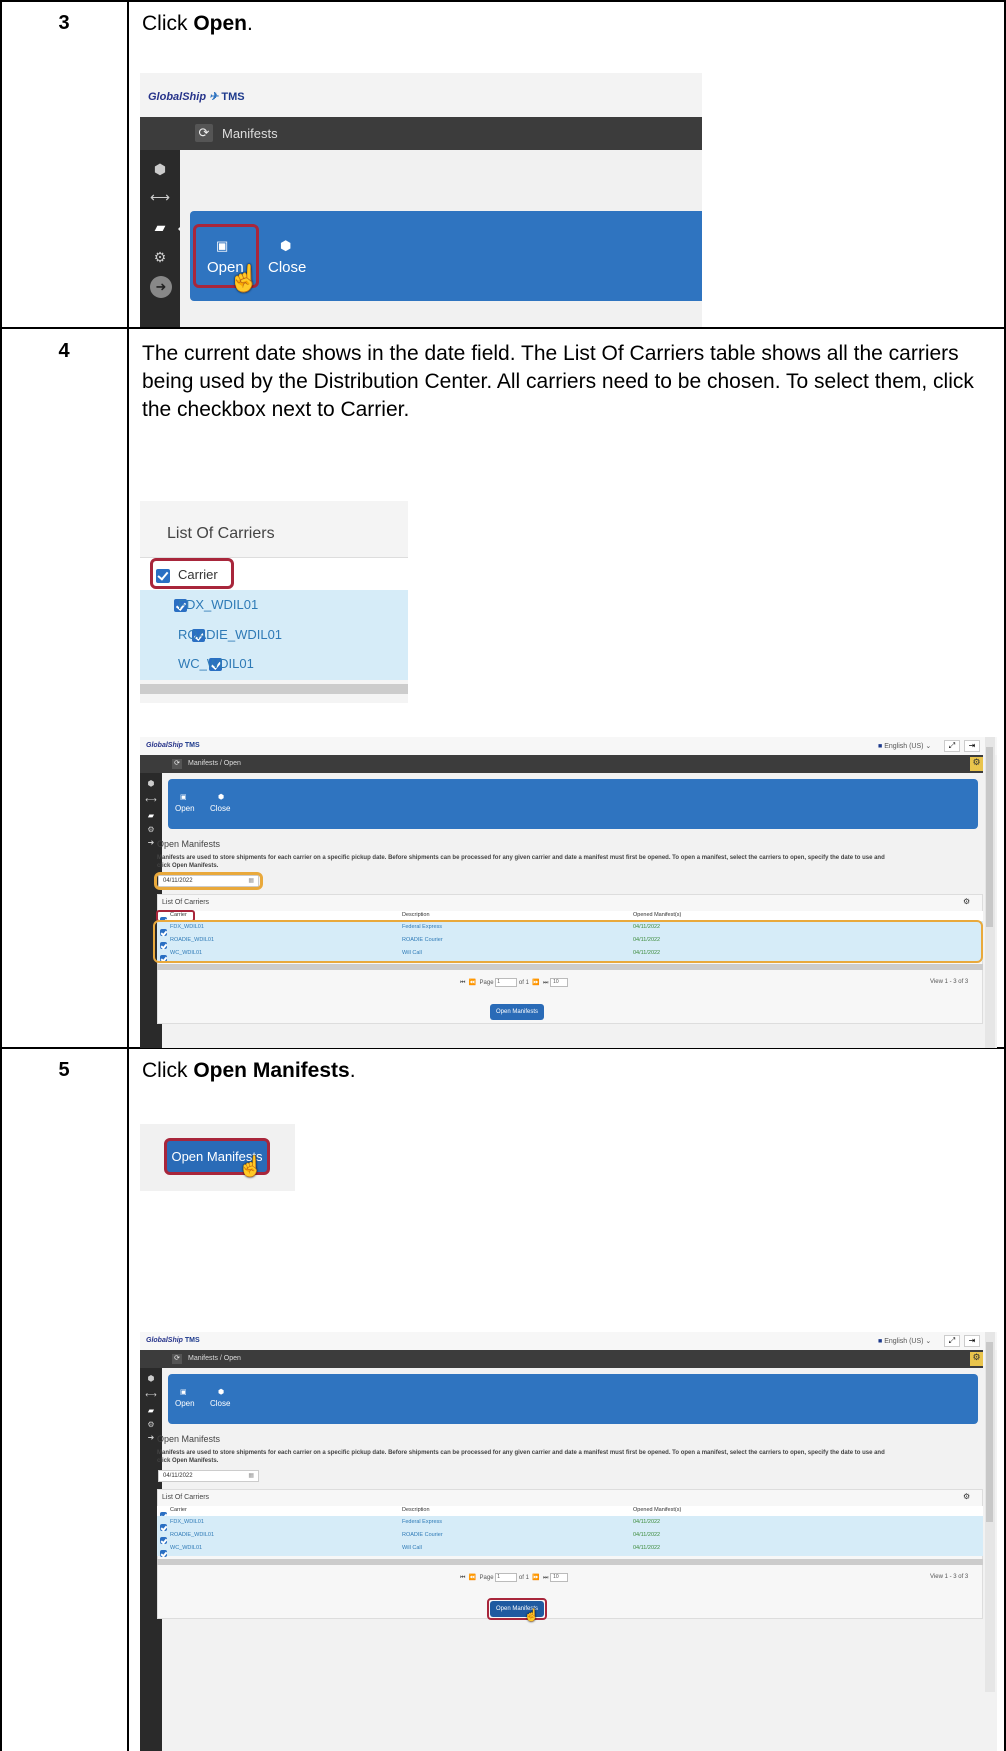 The width and height of the screenshot is (1006, 1751). What do you see at coordinates (570, 1524) in the screenshot?
I see `table-row: FDX_WDIL01 Federal Express 04/11/2022` at bounding box center [570, 1524].